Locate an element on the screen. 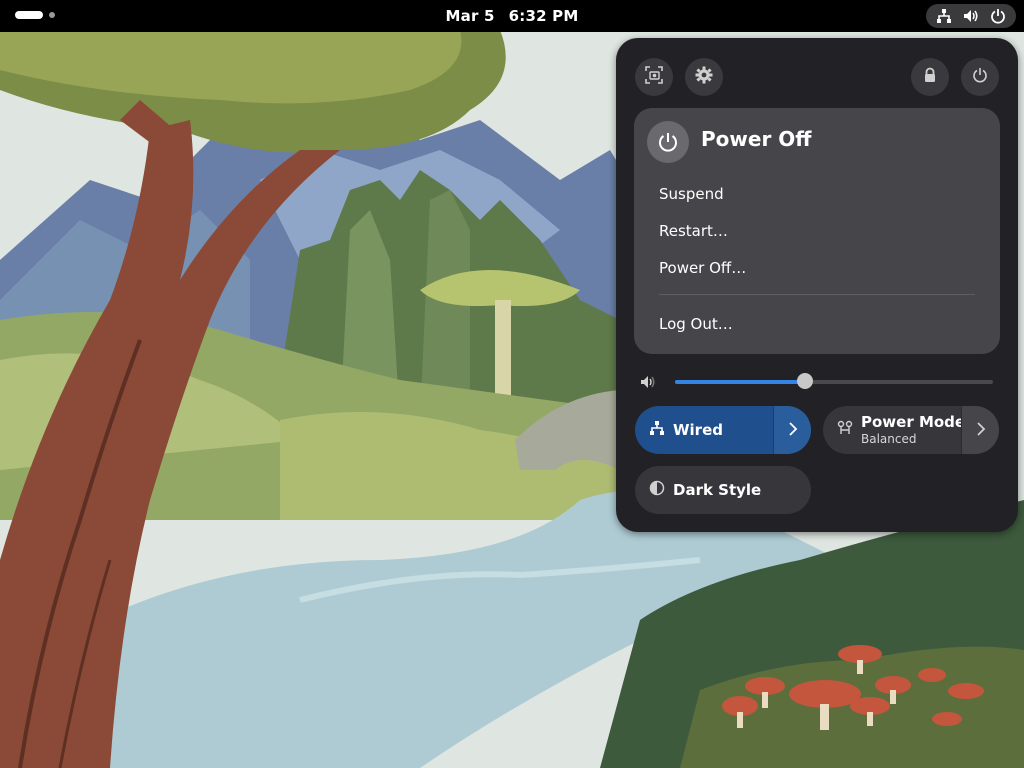  dark-style-icon is located at coordinates (657, 490).